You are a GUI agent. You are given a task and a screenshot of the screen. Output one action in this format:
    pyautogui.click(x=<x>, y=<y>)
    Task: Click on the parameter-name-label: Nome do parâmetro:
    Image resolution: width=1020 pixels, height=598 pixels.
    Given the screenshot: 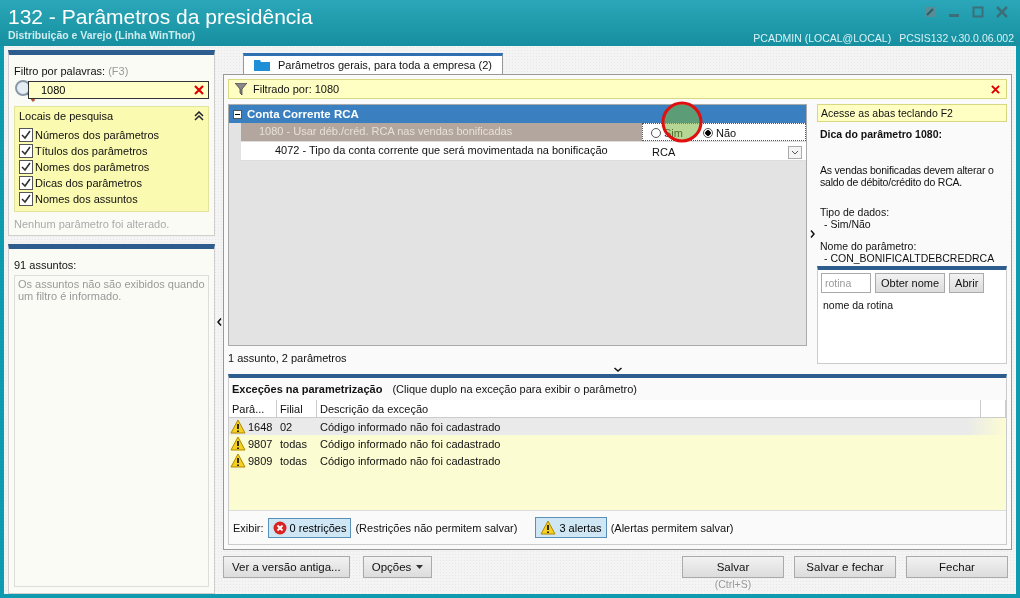 What is the action you would take?
    pyautogui.click(x=868, y=246)
    